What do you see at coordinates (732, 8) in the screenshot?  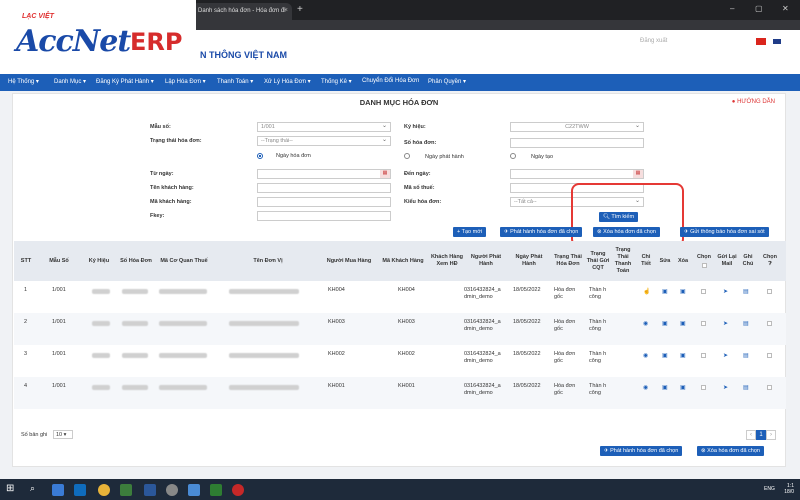 I see `minimize-button: –` at bounding box center [732, 8].